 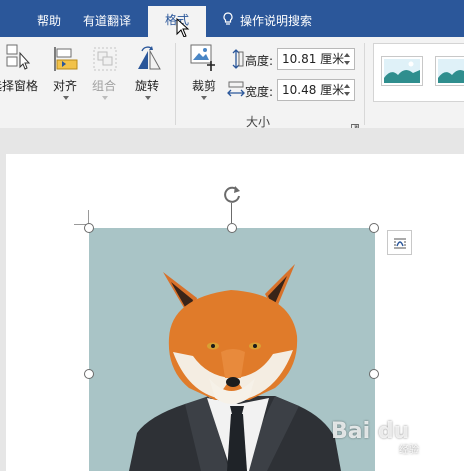 What do you see at coordinates (236, 92) in the screenshot?
I see `width-icon` at bounding box center [236, 92].